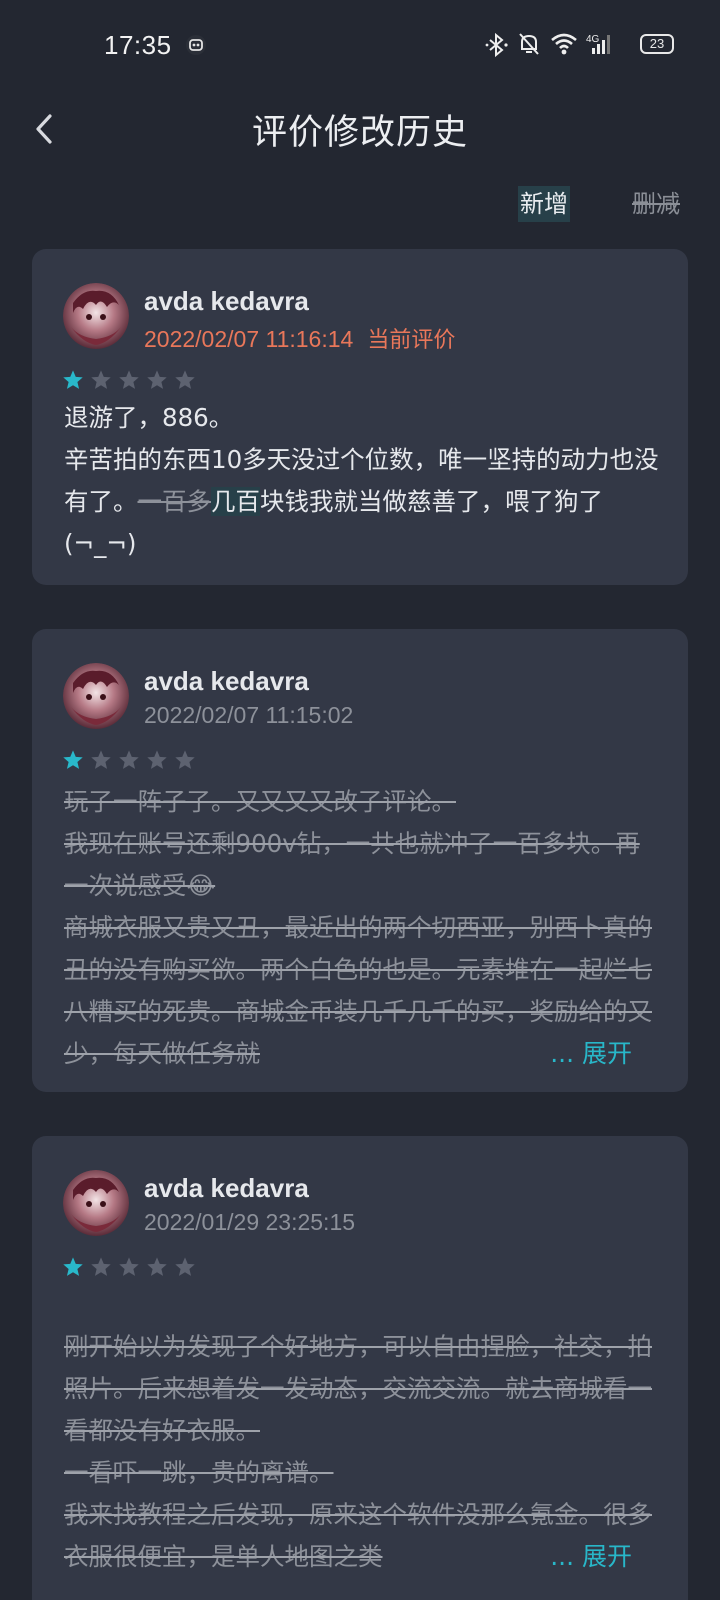 This screenshot has height=1600, width=720. Describe the element at coordinates (593, 39) in the screenshot. I see `svg-text: 4G` at that location.